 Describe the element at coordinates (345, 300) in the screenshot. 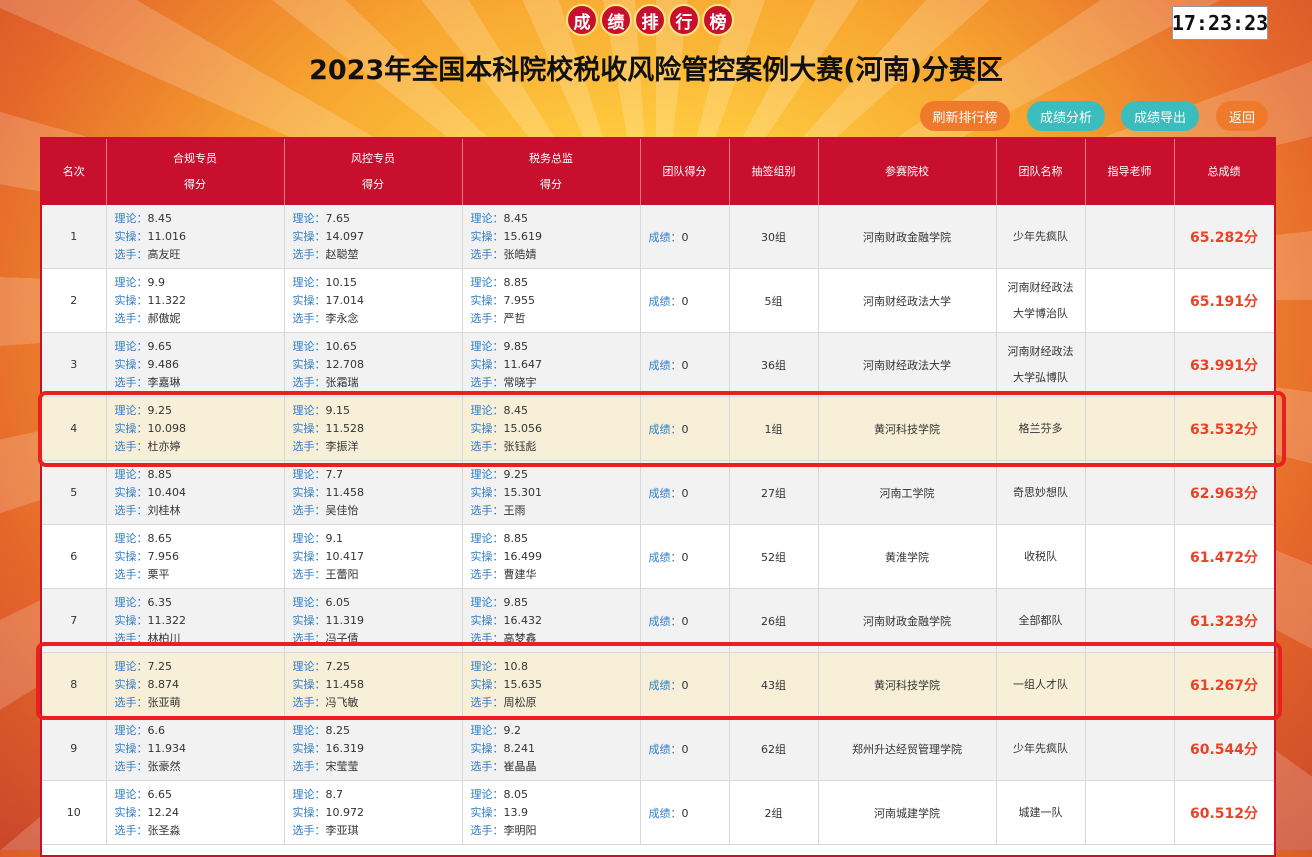

I see `practice-score: 17.014` at that location.